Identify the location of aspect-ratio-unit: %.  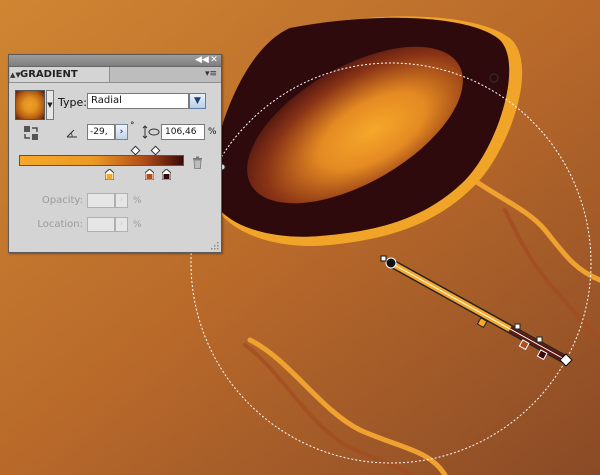
(212, 132).